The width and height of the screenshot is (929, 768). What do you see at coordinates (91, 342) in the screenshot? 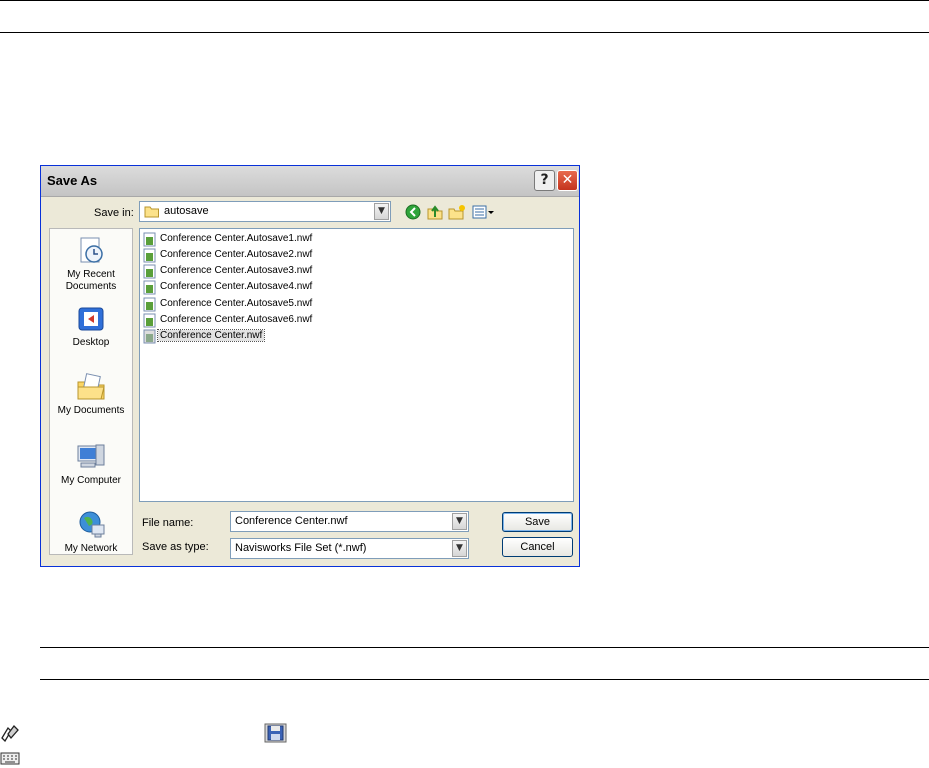
I see `place-label: Desktop` at bounding box center [91, 342].